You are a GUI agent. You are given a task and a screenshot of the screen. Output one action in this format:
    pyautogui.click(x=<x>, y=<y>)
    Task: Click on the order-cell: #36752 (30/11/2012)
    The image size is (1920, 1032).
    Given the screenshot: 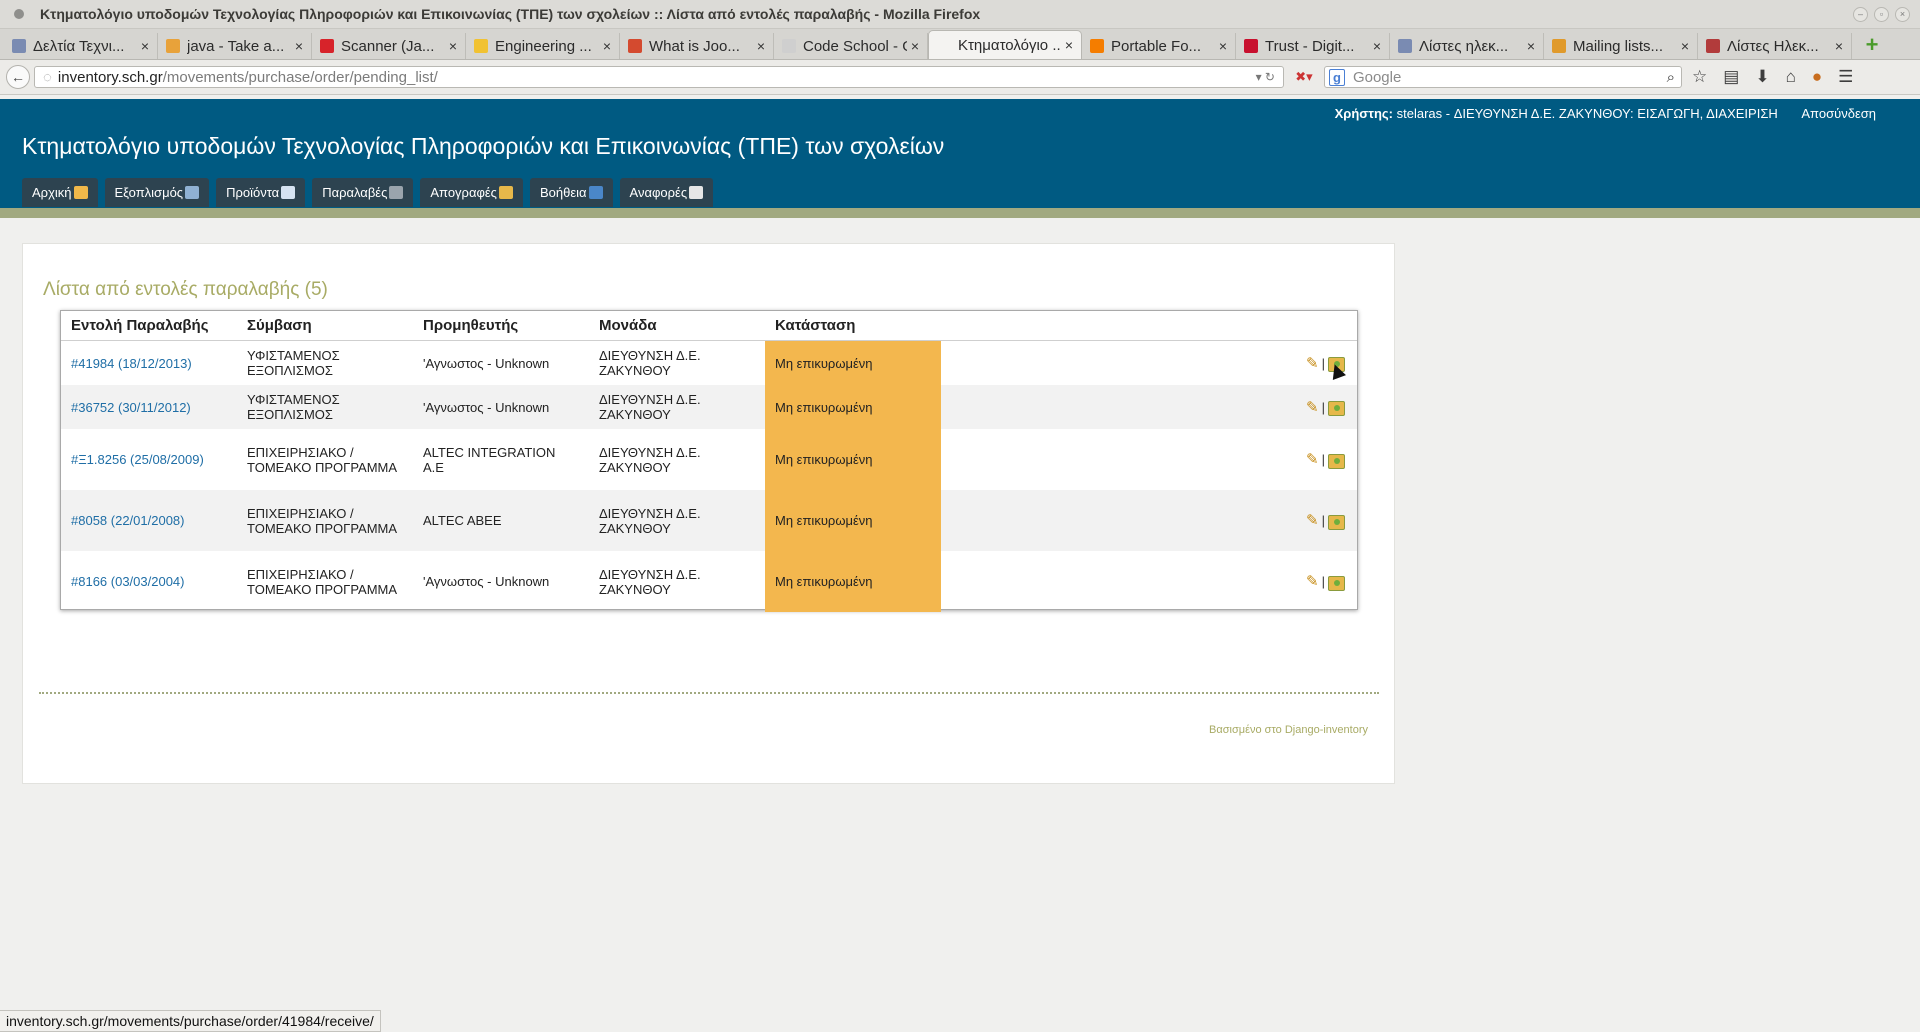 What is the action you would take?
    pyautogui.click(x=149, y=407)
    